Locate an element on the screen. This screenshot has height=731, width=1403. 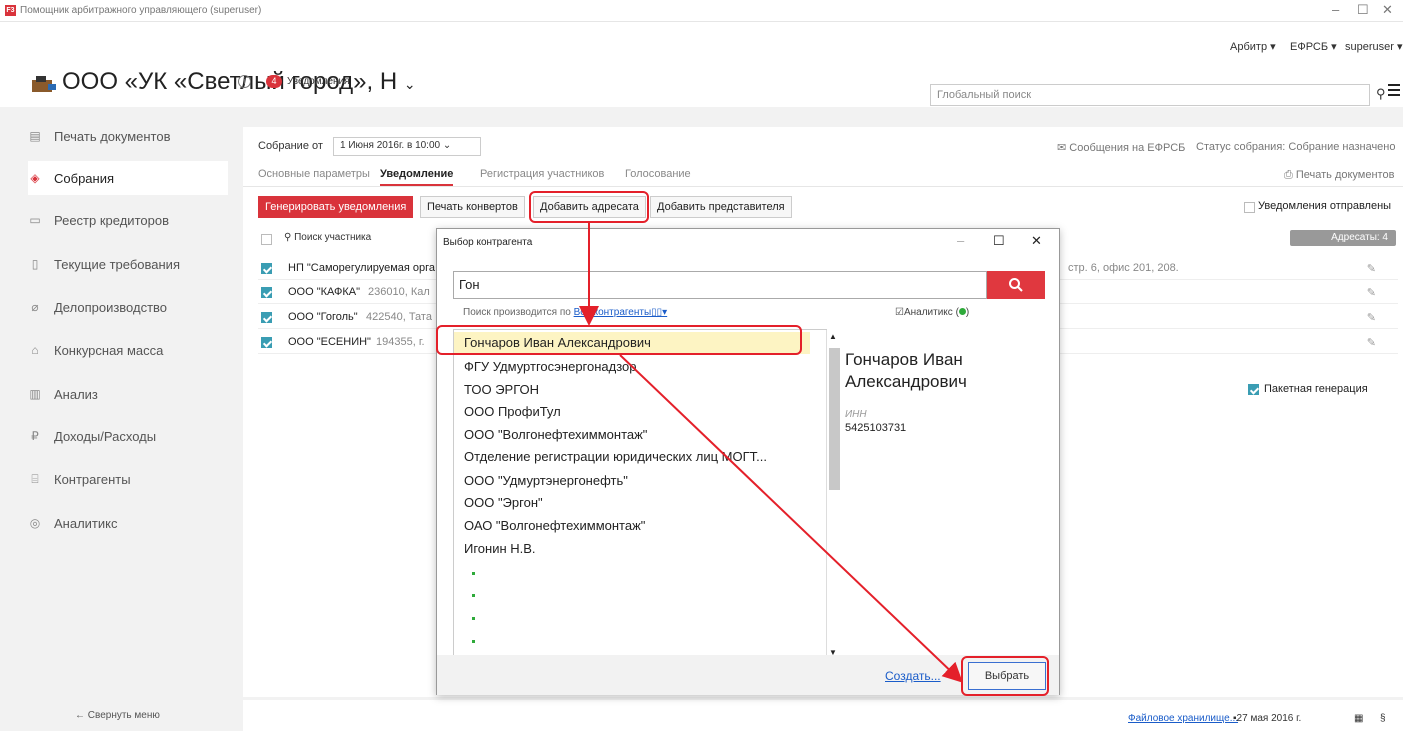
section-link: § is located at coordinates (1383, 718).